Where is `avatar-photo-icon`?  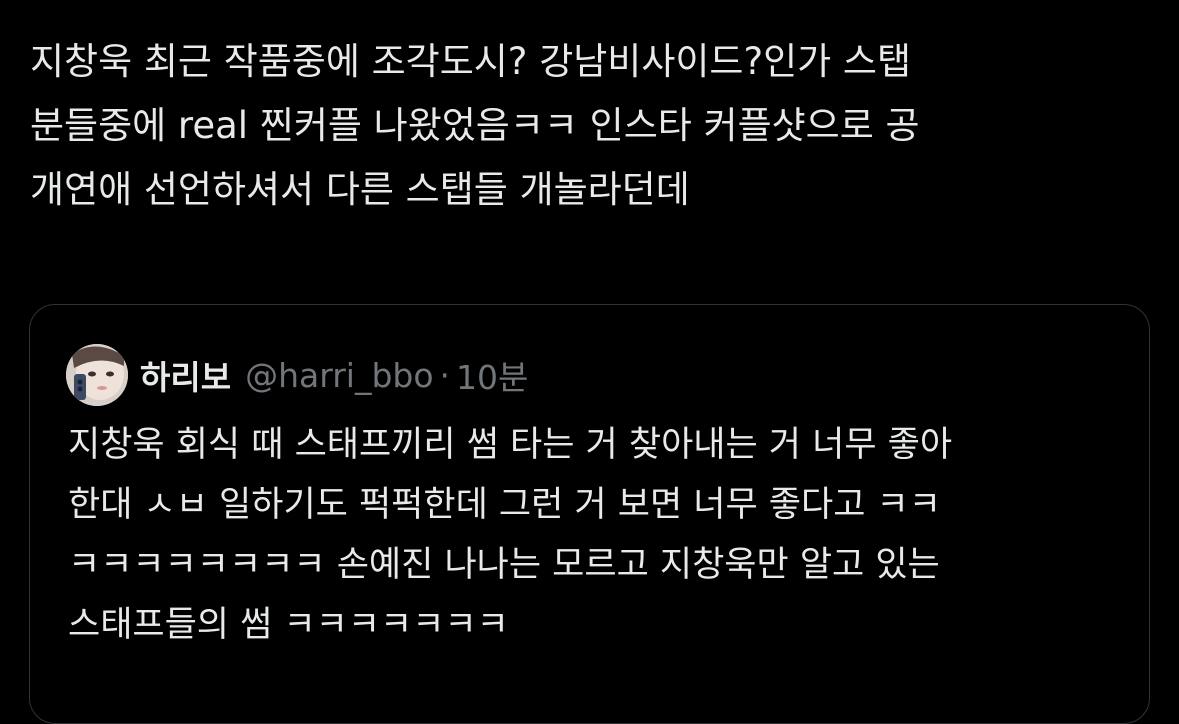
avatar-photo-icon is located at coordinates (97, 375).